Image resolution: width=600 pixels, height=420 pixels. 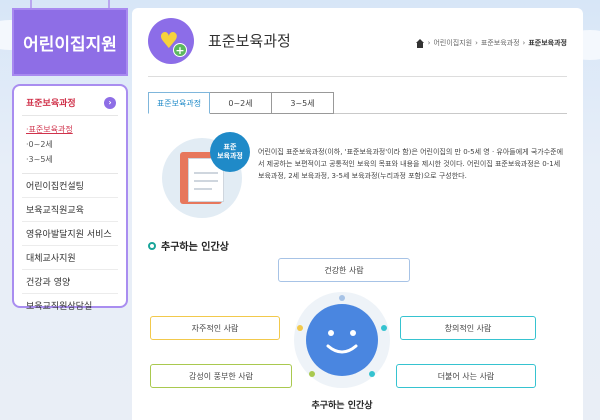 I want to click on node-healthy-person: 건강한 사람, so click(x=344, y=270).